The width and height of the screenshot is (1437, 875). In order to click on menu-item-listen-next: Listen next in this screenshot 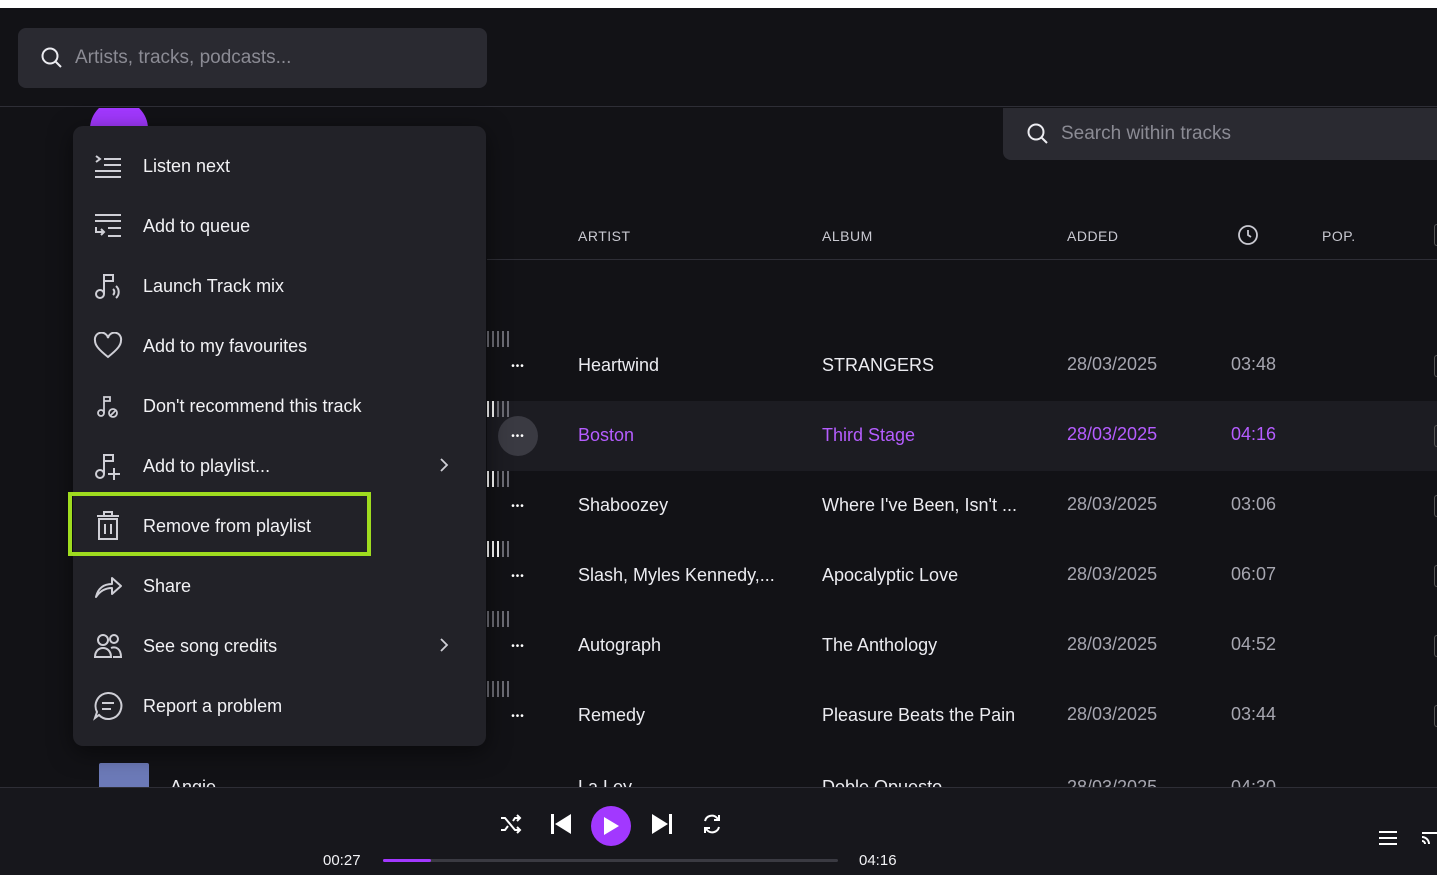, I will do `click(279, 166)`.